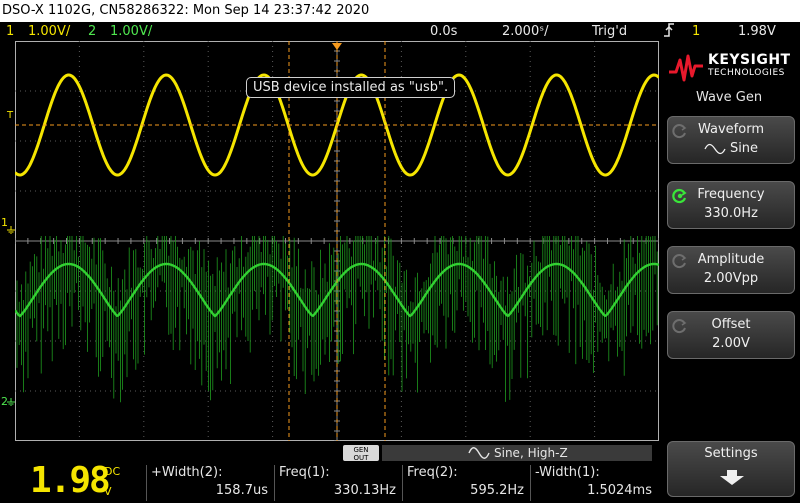  Describe the element at coordinates (443, 31) in the screenshot. I see `time-delay: 0.0s` at that location.